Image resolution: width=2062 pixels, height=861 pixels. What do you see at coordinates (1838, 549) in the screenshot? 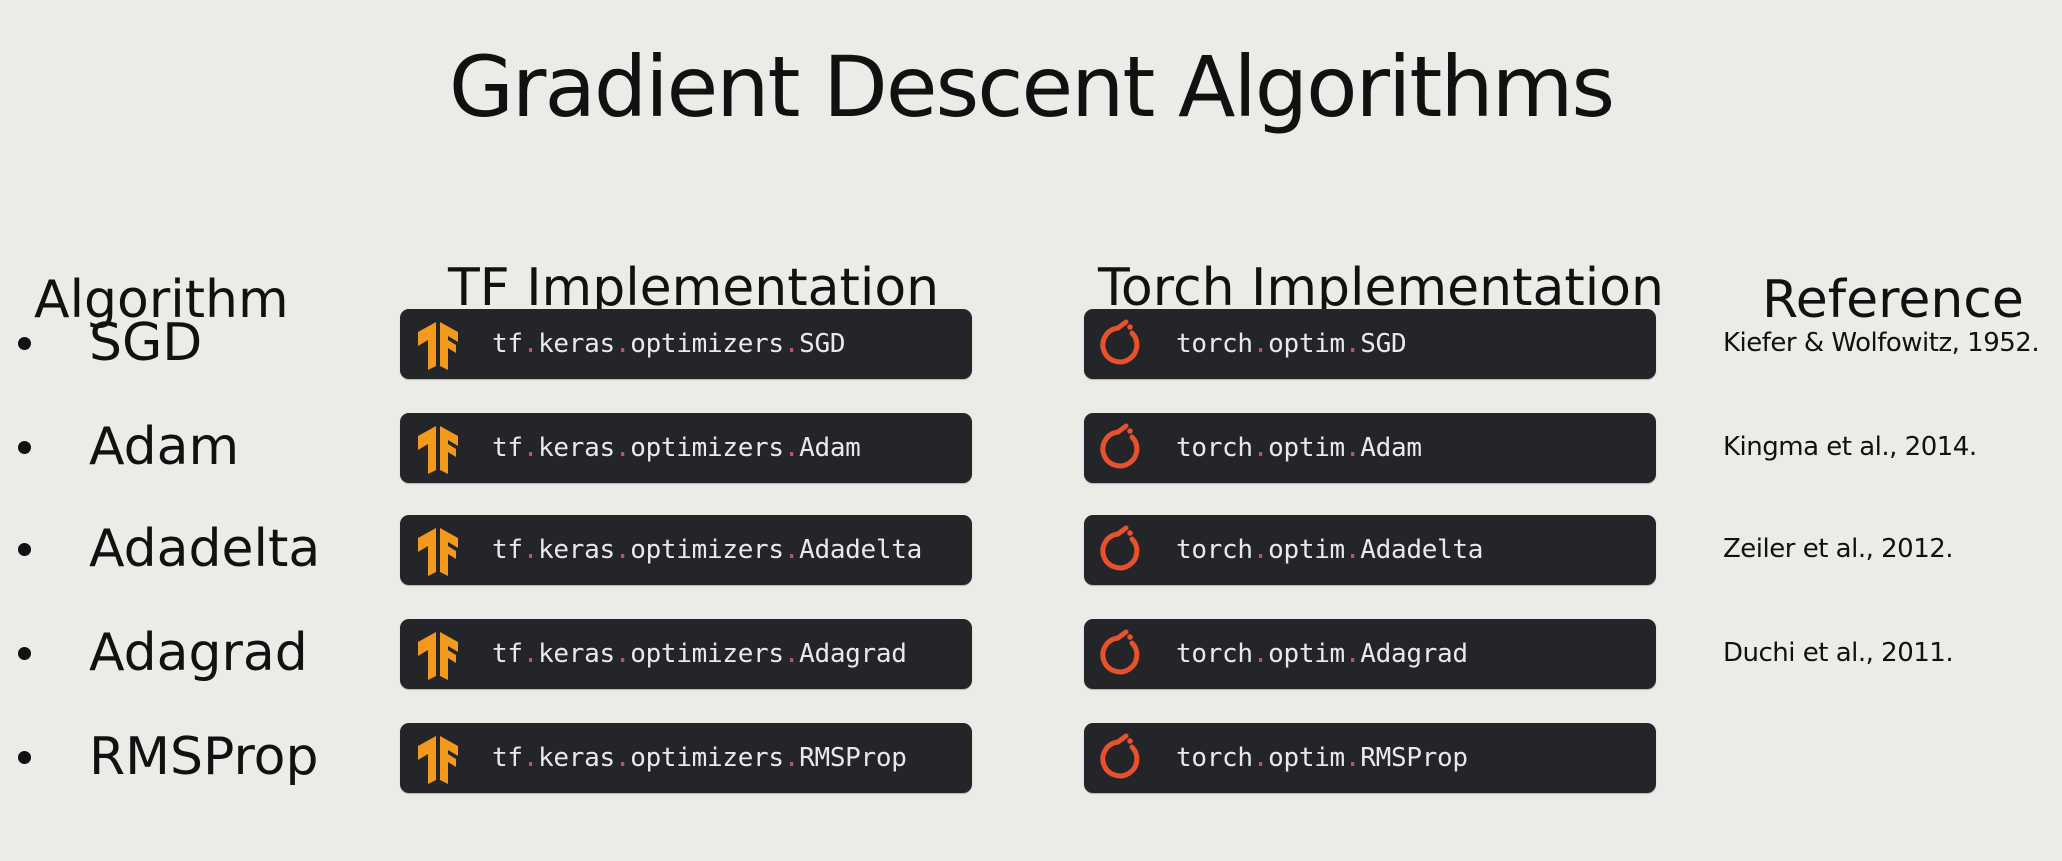
I see `reference-text: Zeiler et al., 2012.` at bounding box center [1838, 549].